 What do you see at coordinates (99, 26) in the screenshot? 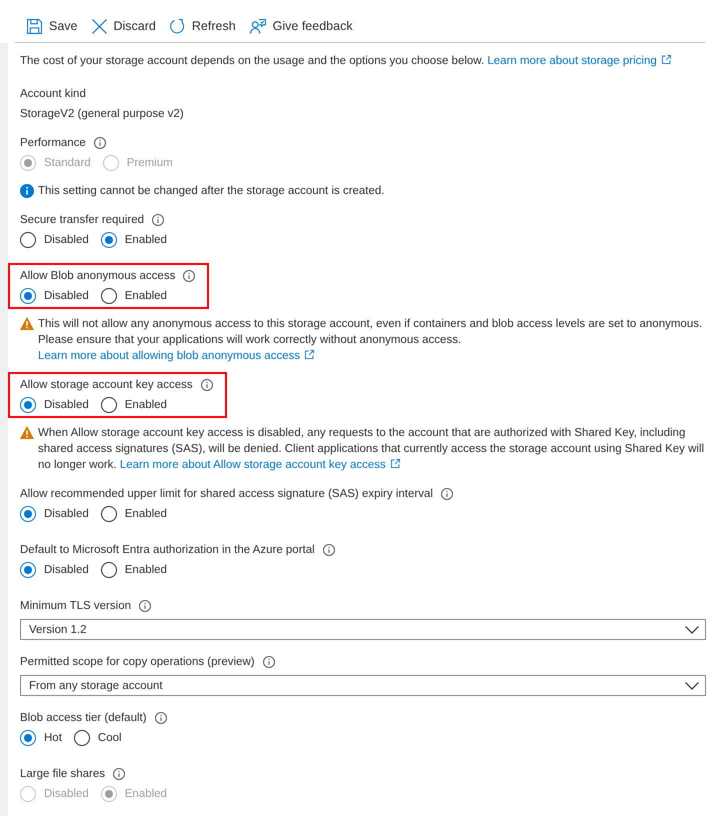
I see `cross-icon` at bounding box center [99, 26].